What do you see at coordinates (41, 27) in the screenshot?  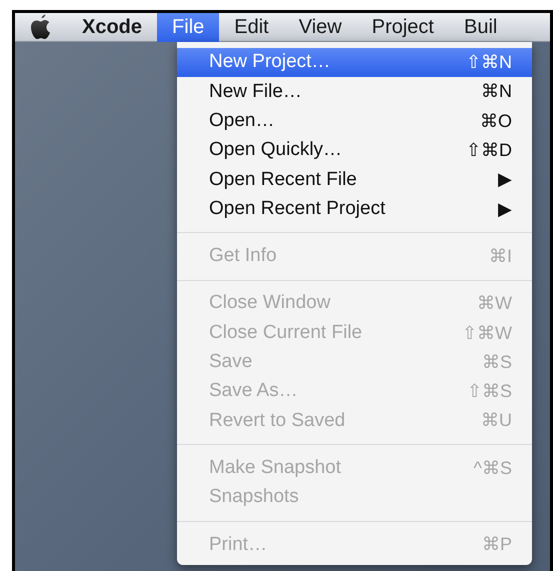 I see `apple-logo-icon` at bounding box center [41, 27].